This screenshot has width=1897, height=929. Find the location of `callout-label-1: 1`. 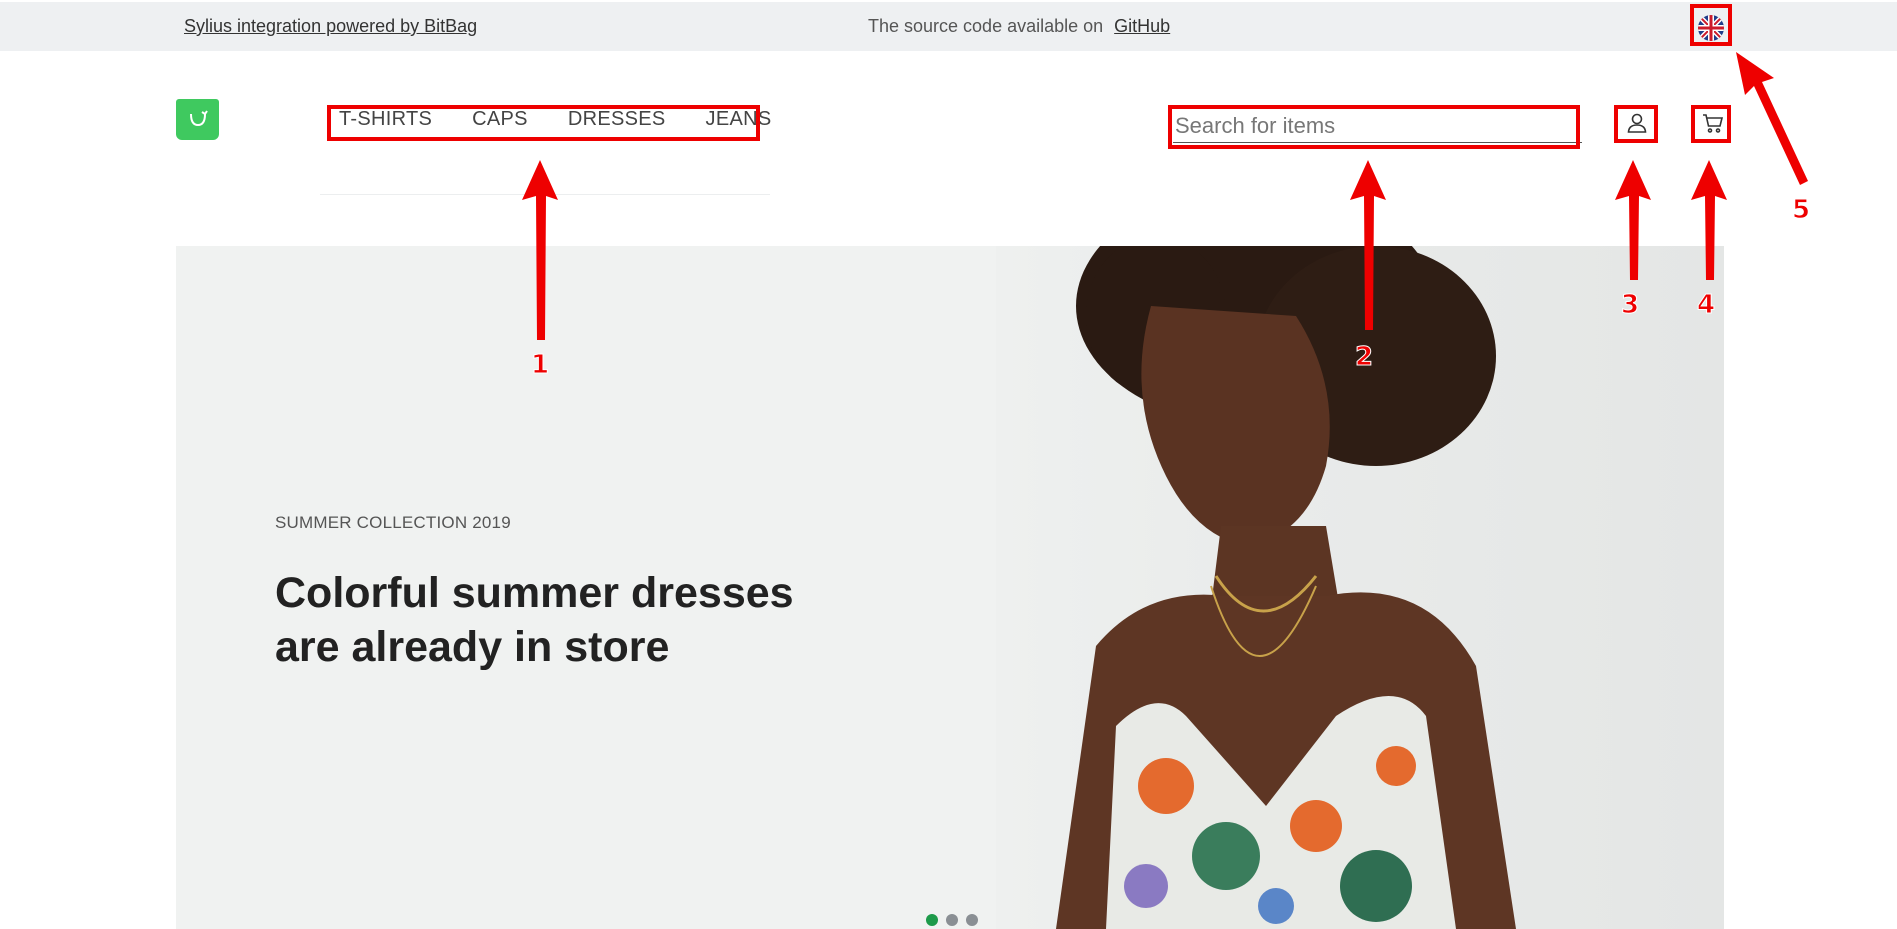

callout-label-1: 1 is located at coordinates (540, 365).